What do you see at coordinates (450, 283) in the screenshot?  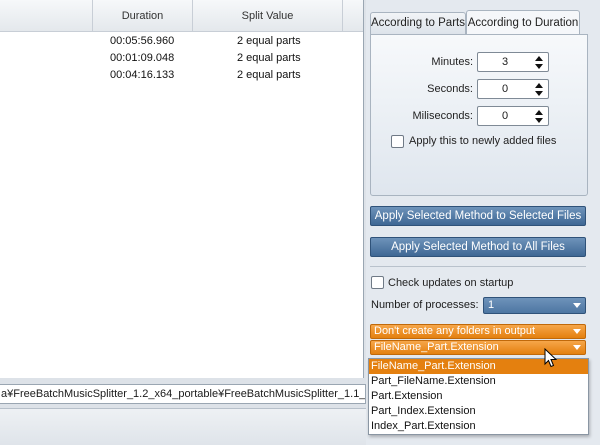 I see `check-updates-label: Check updates on startup` at bounding box center [450, 283].